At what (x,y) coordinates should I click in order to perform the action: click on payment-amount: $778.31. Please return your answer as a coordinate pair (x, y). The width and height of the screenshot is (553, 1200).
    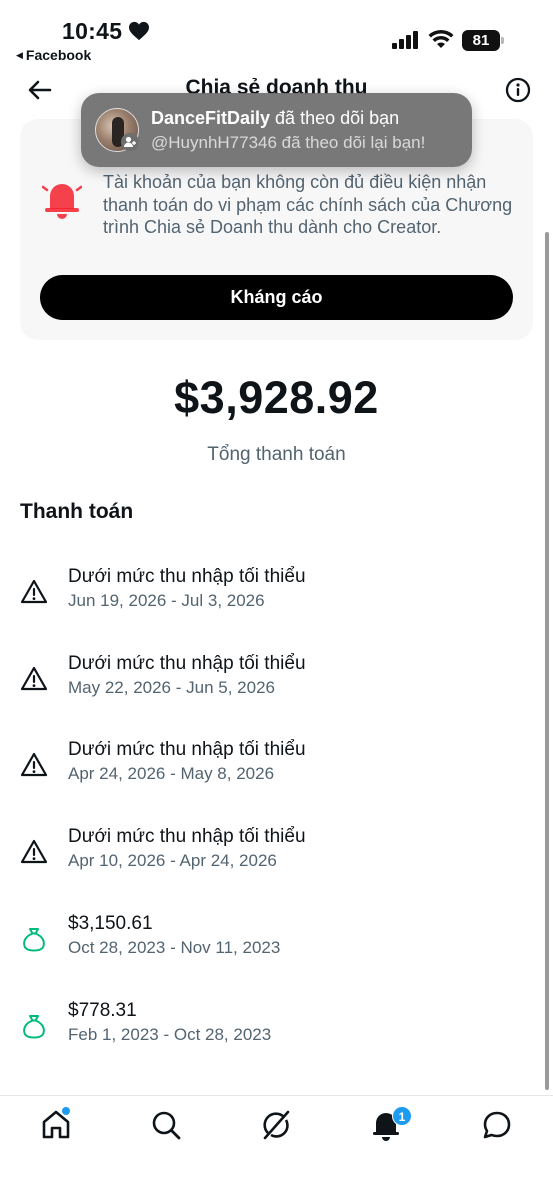
    Looking at the image, I should click on (102, 1010).